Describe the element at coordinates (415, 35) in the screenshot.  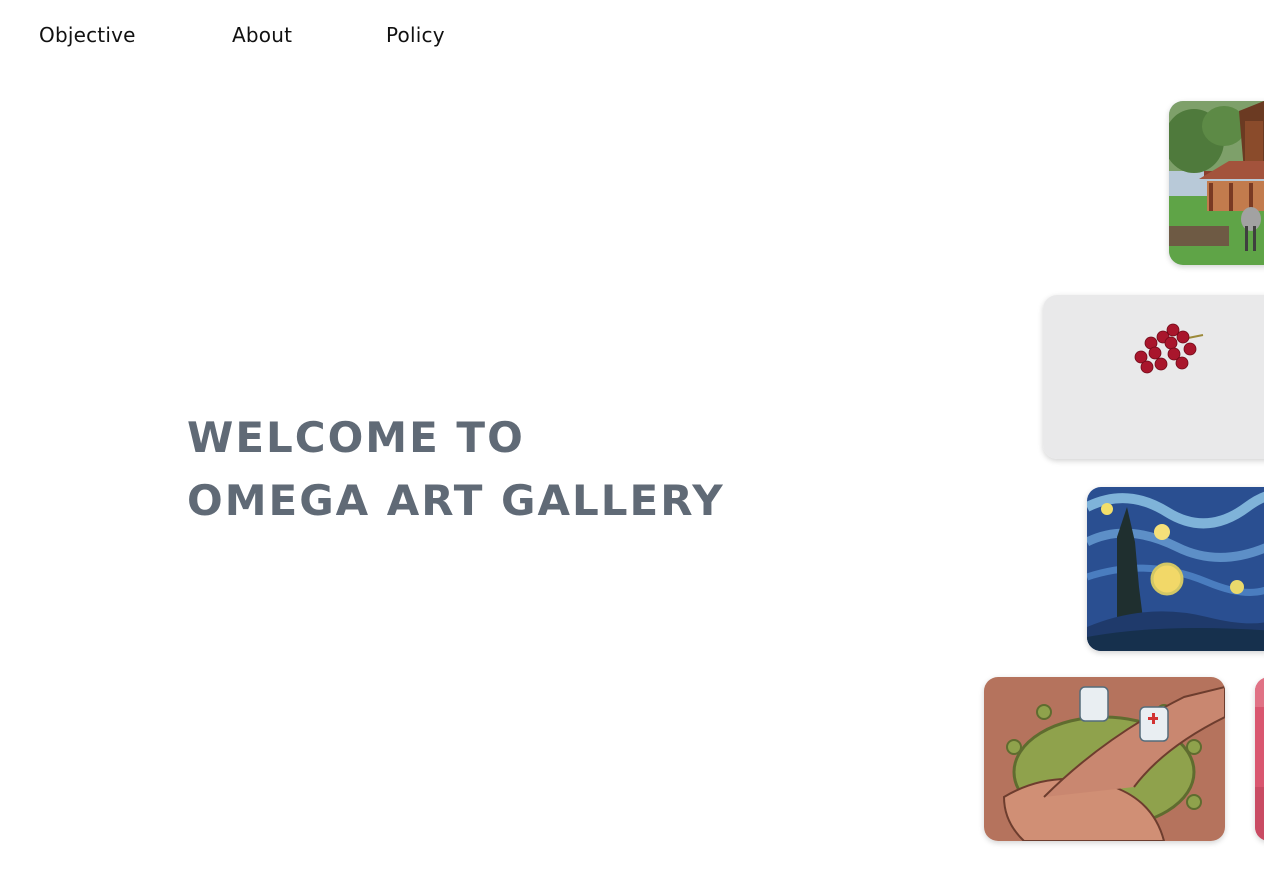
I see `nav-policy-link: Policy` at that location.